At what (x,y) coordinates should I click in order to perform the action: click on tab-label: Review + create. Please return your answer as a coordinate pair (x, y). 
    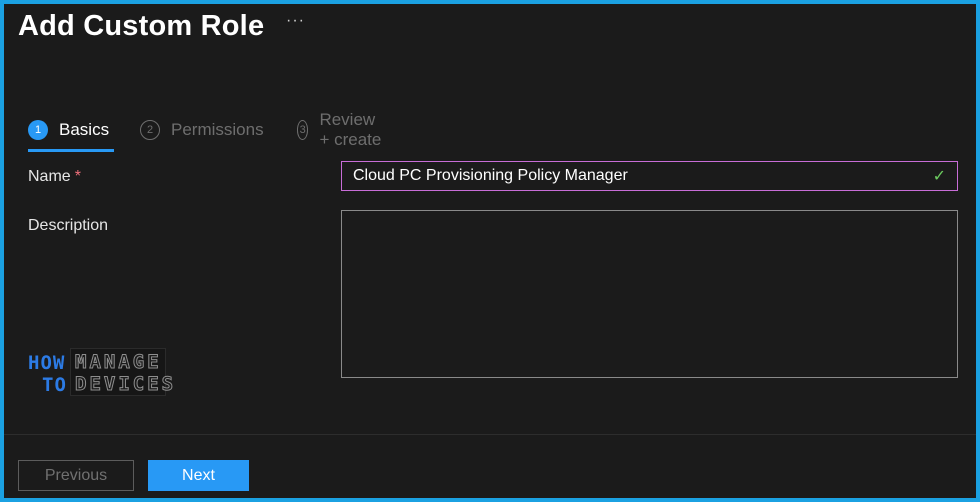
    Looking at the image, I should click on (350, 129).